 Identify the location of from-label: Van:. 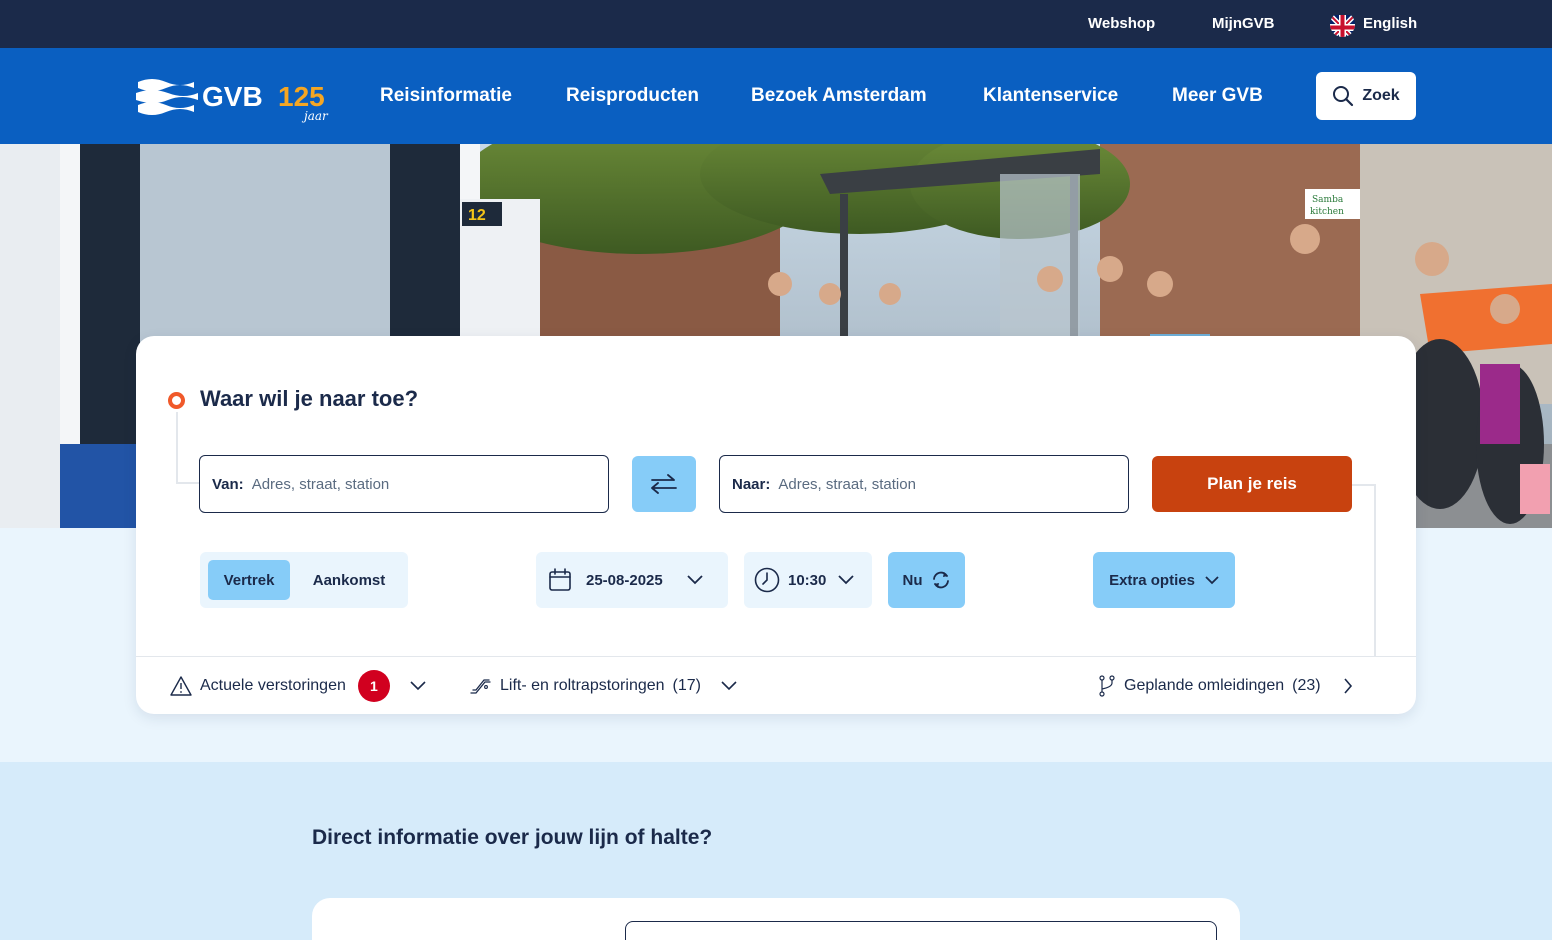
(228, 484).